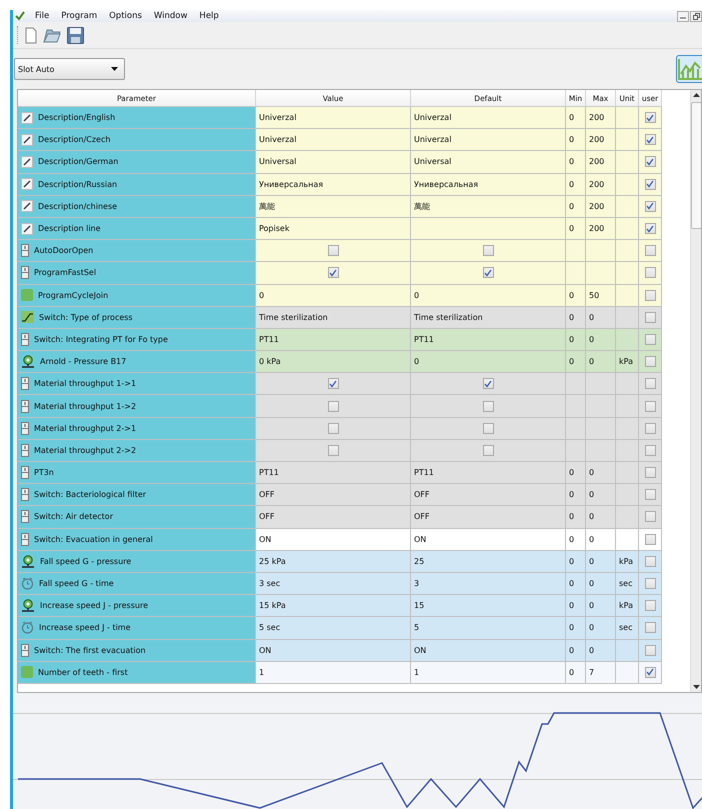  Describe the element at coordinates (601, 140) in the screenshot. I see `table-cell: 200` at that location.